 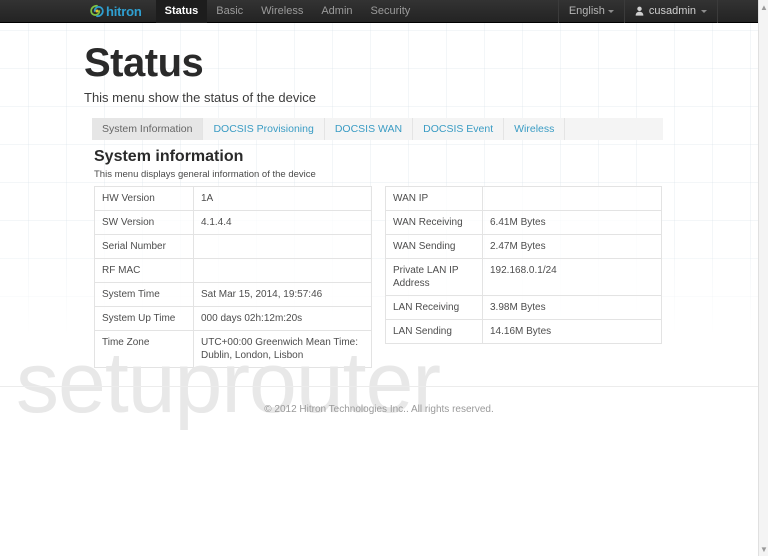 I want to click on nav-item-basic: Basic, so click(x=229, y=11).